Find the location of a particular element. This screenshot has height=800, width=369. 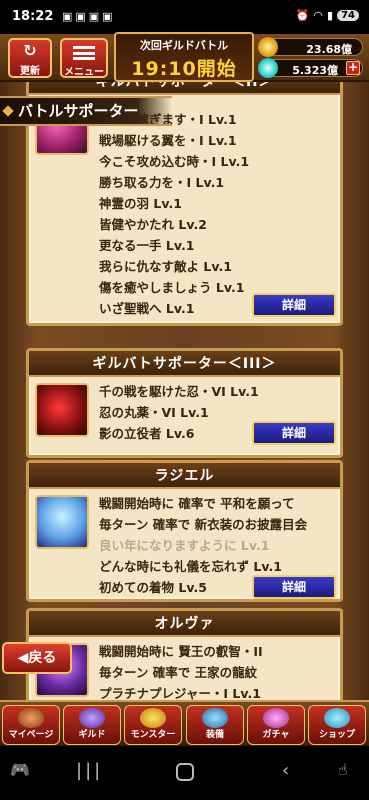

nav-label: モンスター is located at coordinates (153, 735).